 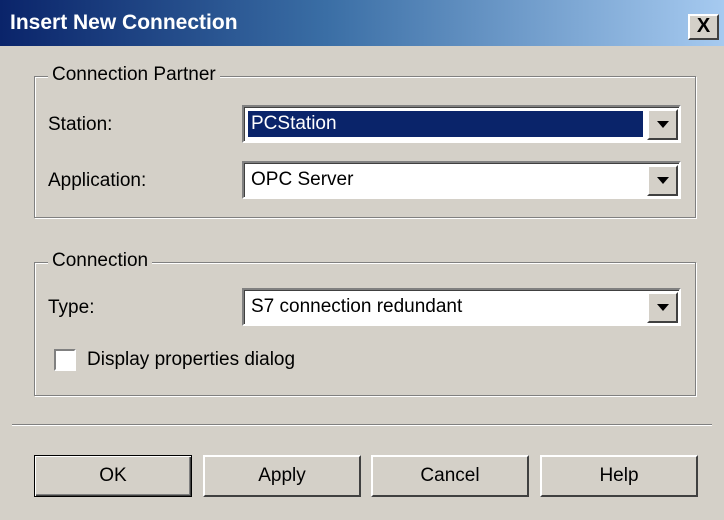 I want to click on station-dropdown: PCStation, so click(x=461, y=124).